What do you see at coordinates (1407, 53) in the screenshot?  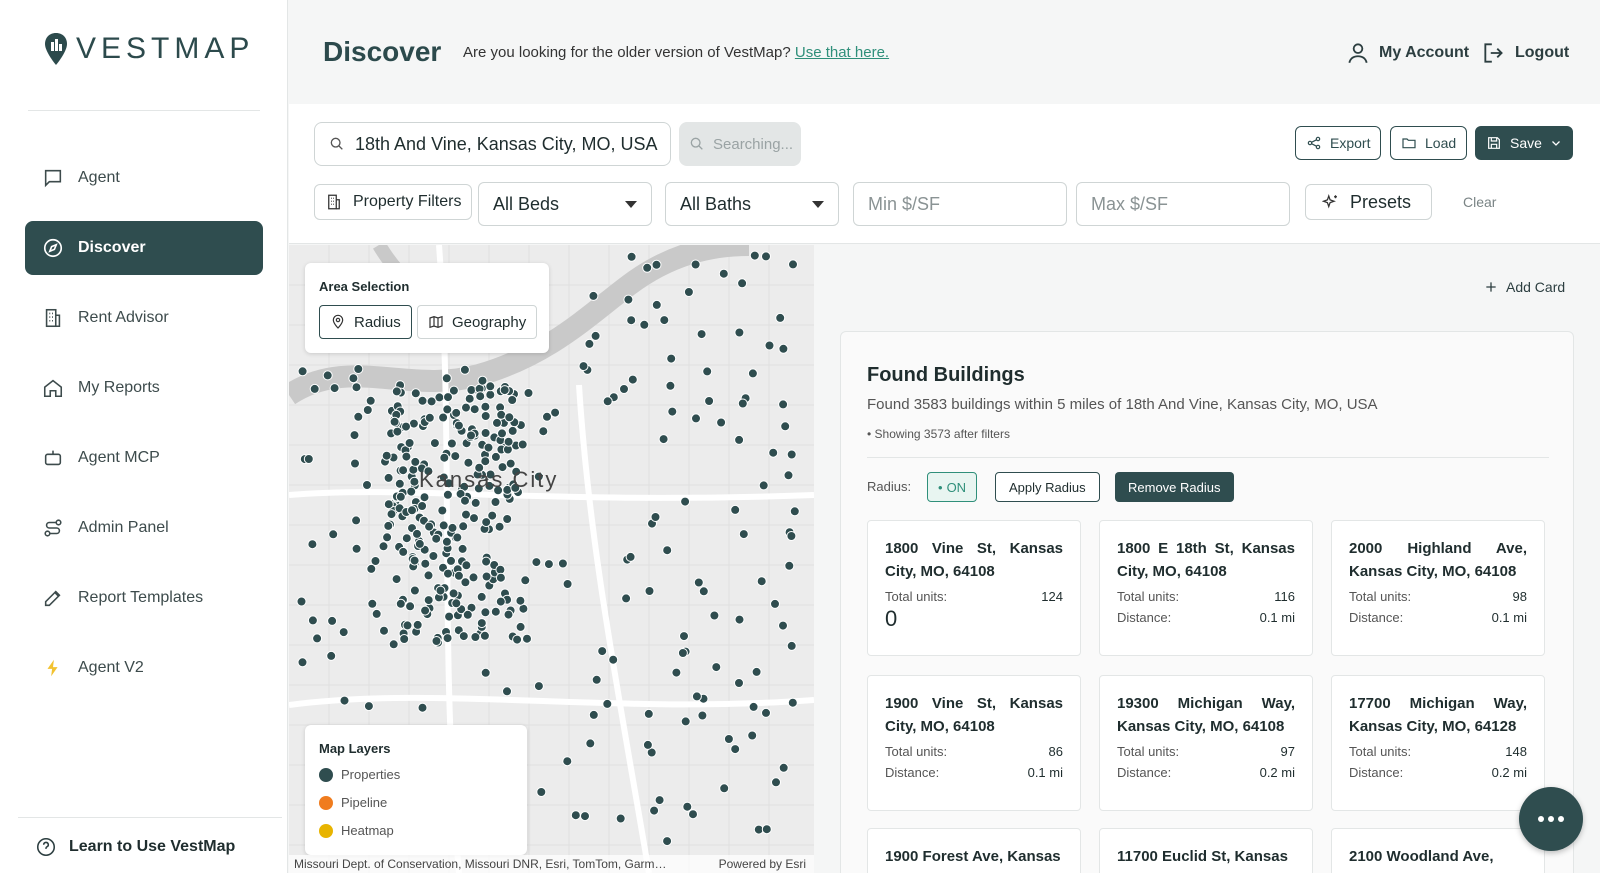 I see `my-account-button: My Account` at bounding box center [1407, 53].